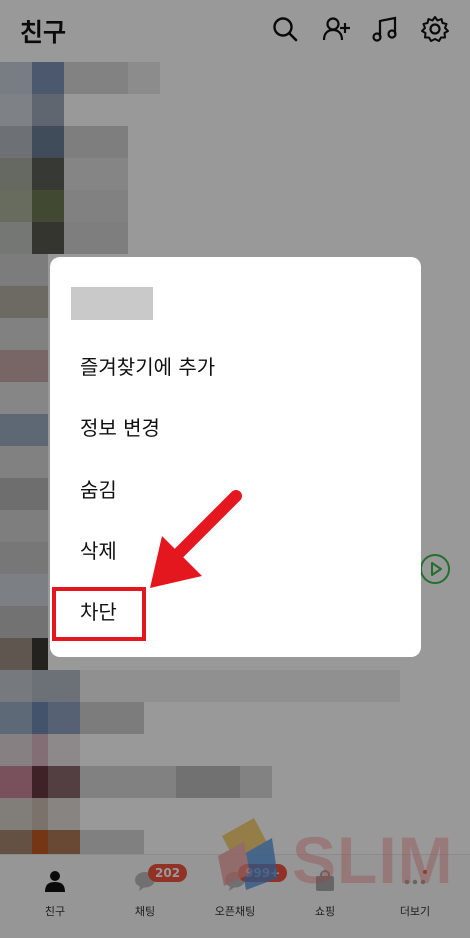  I want to click on menu-item-add-favorite: 즐겨찾기에 추가, so click(235, 366).